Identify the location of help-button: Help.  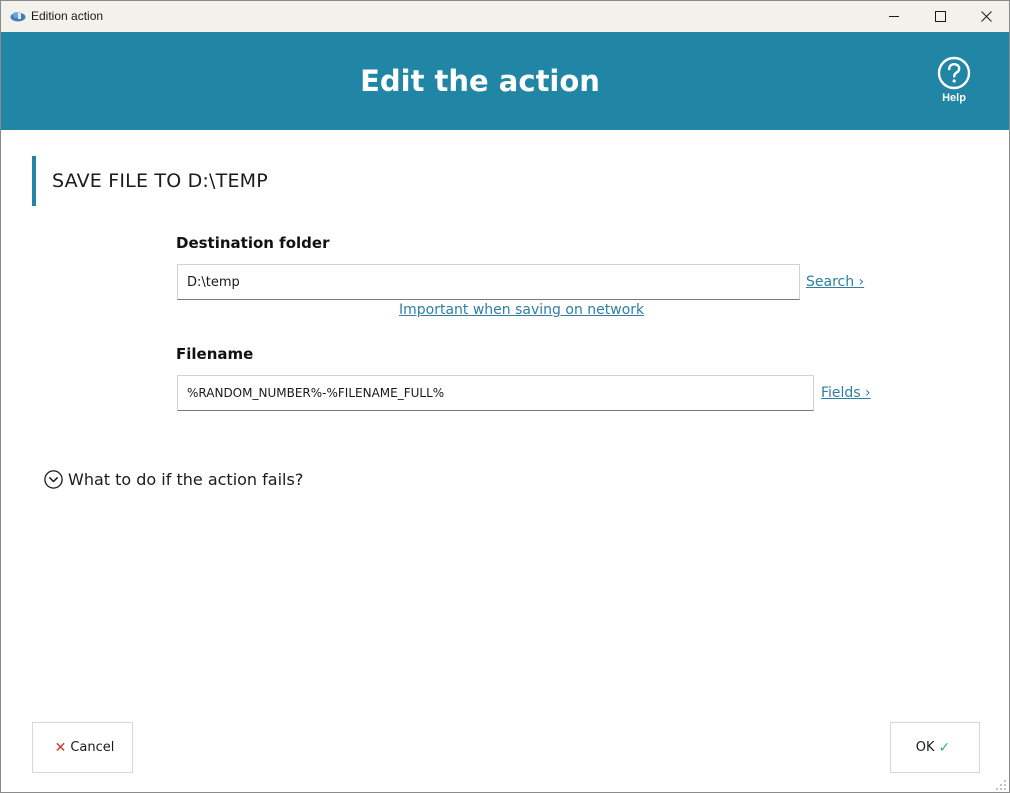
(954, 82).